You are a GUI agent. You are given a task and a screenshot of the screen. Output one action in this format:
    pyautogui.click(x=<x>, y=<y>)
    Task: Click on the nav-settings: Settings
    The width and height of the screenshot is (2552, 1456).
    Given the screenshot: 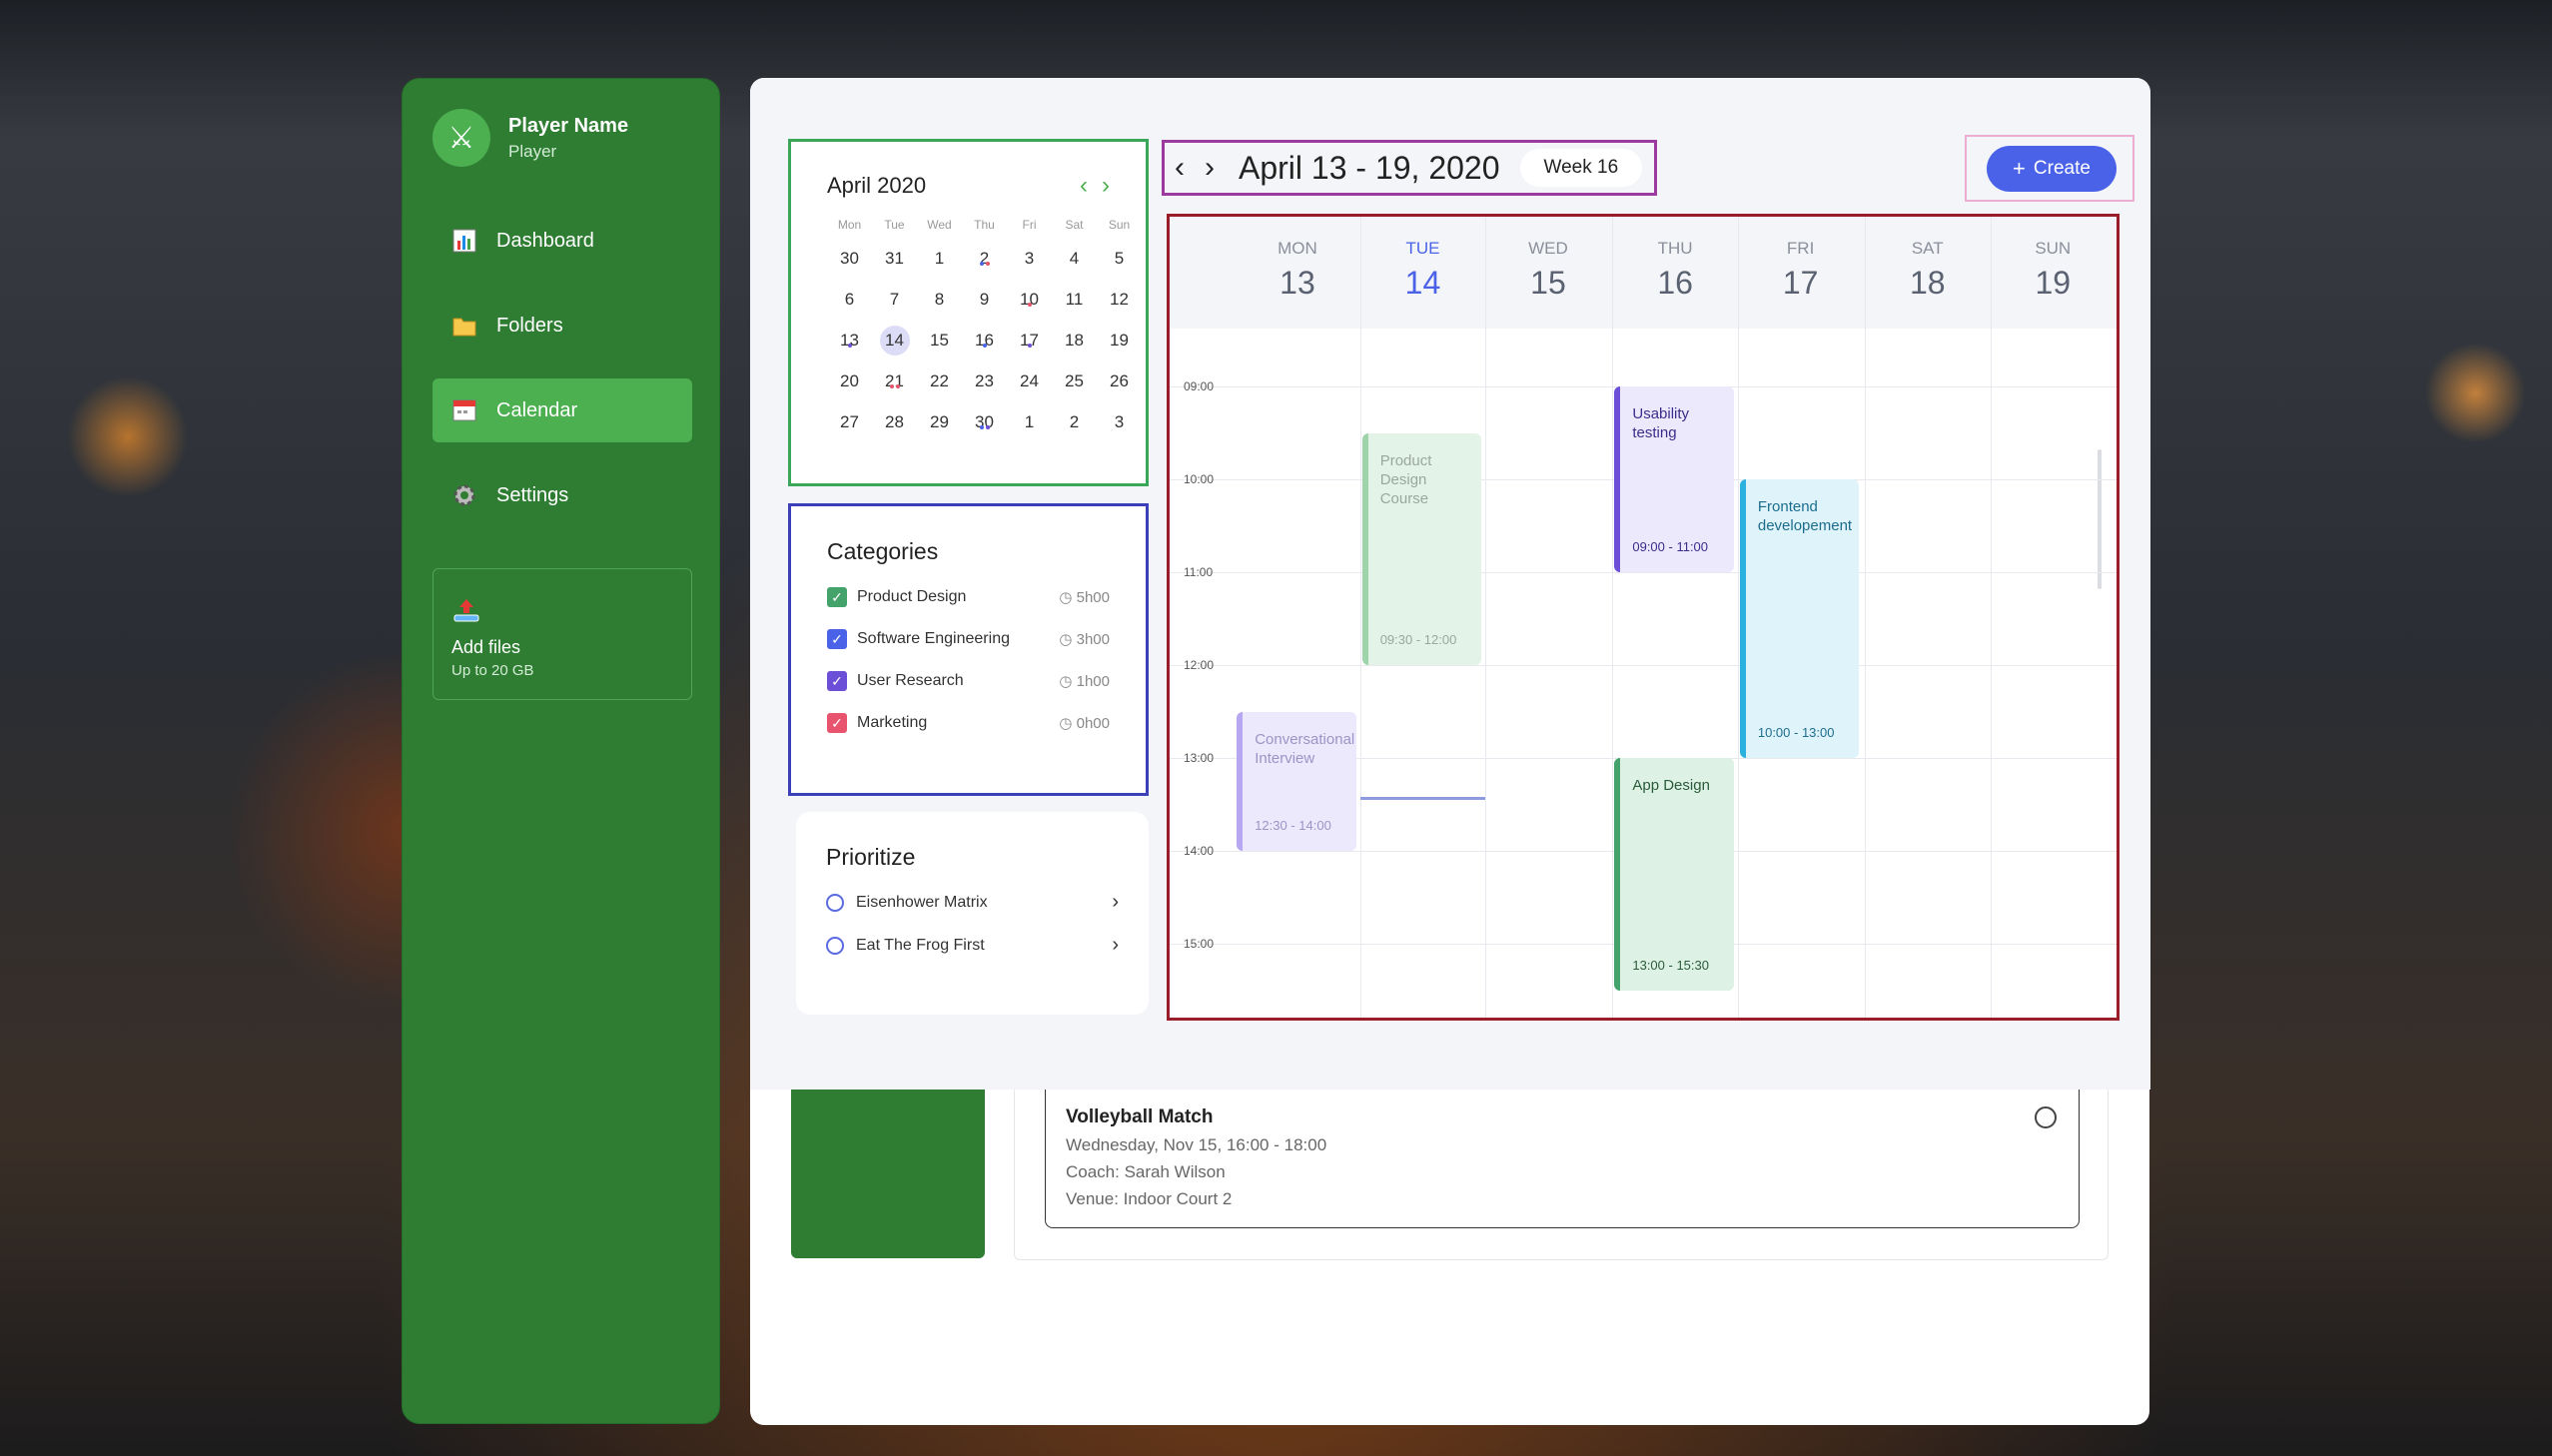 What is the action you would take?
    pyautogui.click(x=562, y=495)
    